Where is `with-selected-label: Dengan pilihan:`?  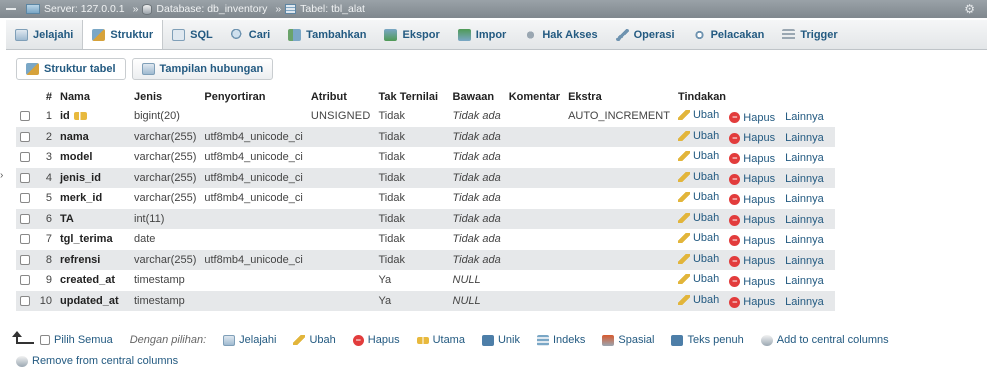
with-selected-label: Dengan pilihan: is located at coordinates (168, 340).